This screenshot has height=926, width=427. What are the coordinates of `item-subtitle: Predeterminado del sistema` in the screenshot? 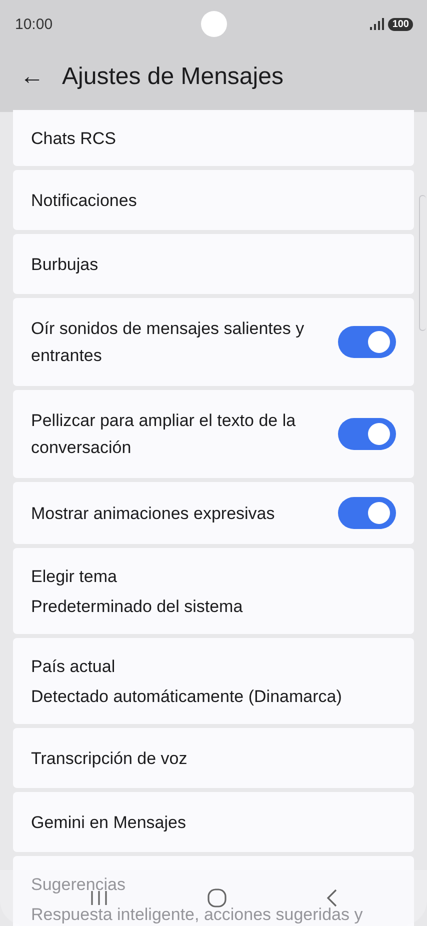 It's located at (137, 607).